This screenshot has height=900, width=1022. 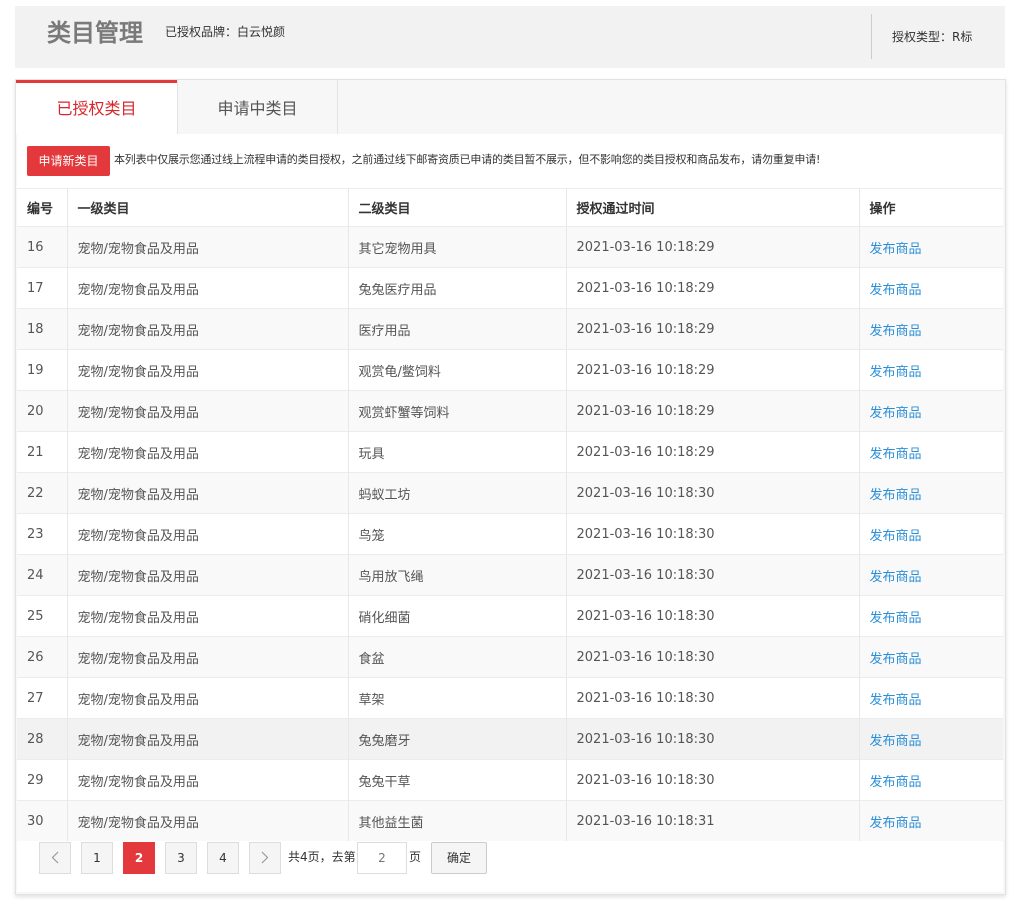 I want to click on table-row: 30 宠物/宠物食品及用品 其他益生菌 2021-03-16 10:18:31 发布商品, so click(x=510, y=820).